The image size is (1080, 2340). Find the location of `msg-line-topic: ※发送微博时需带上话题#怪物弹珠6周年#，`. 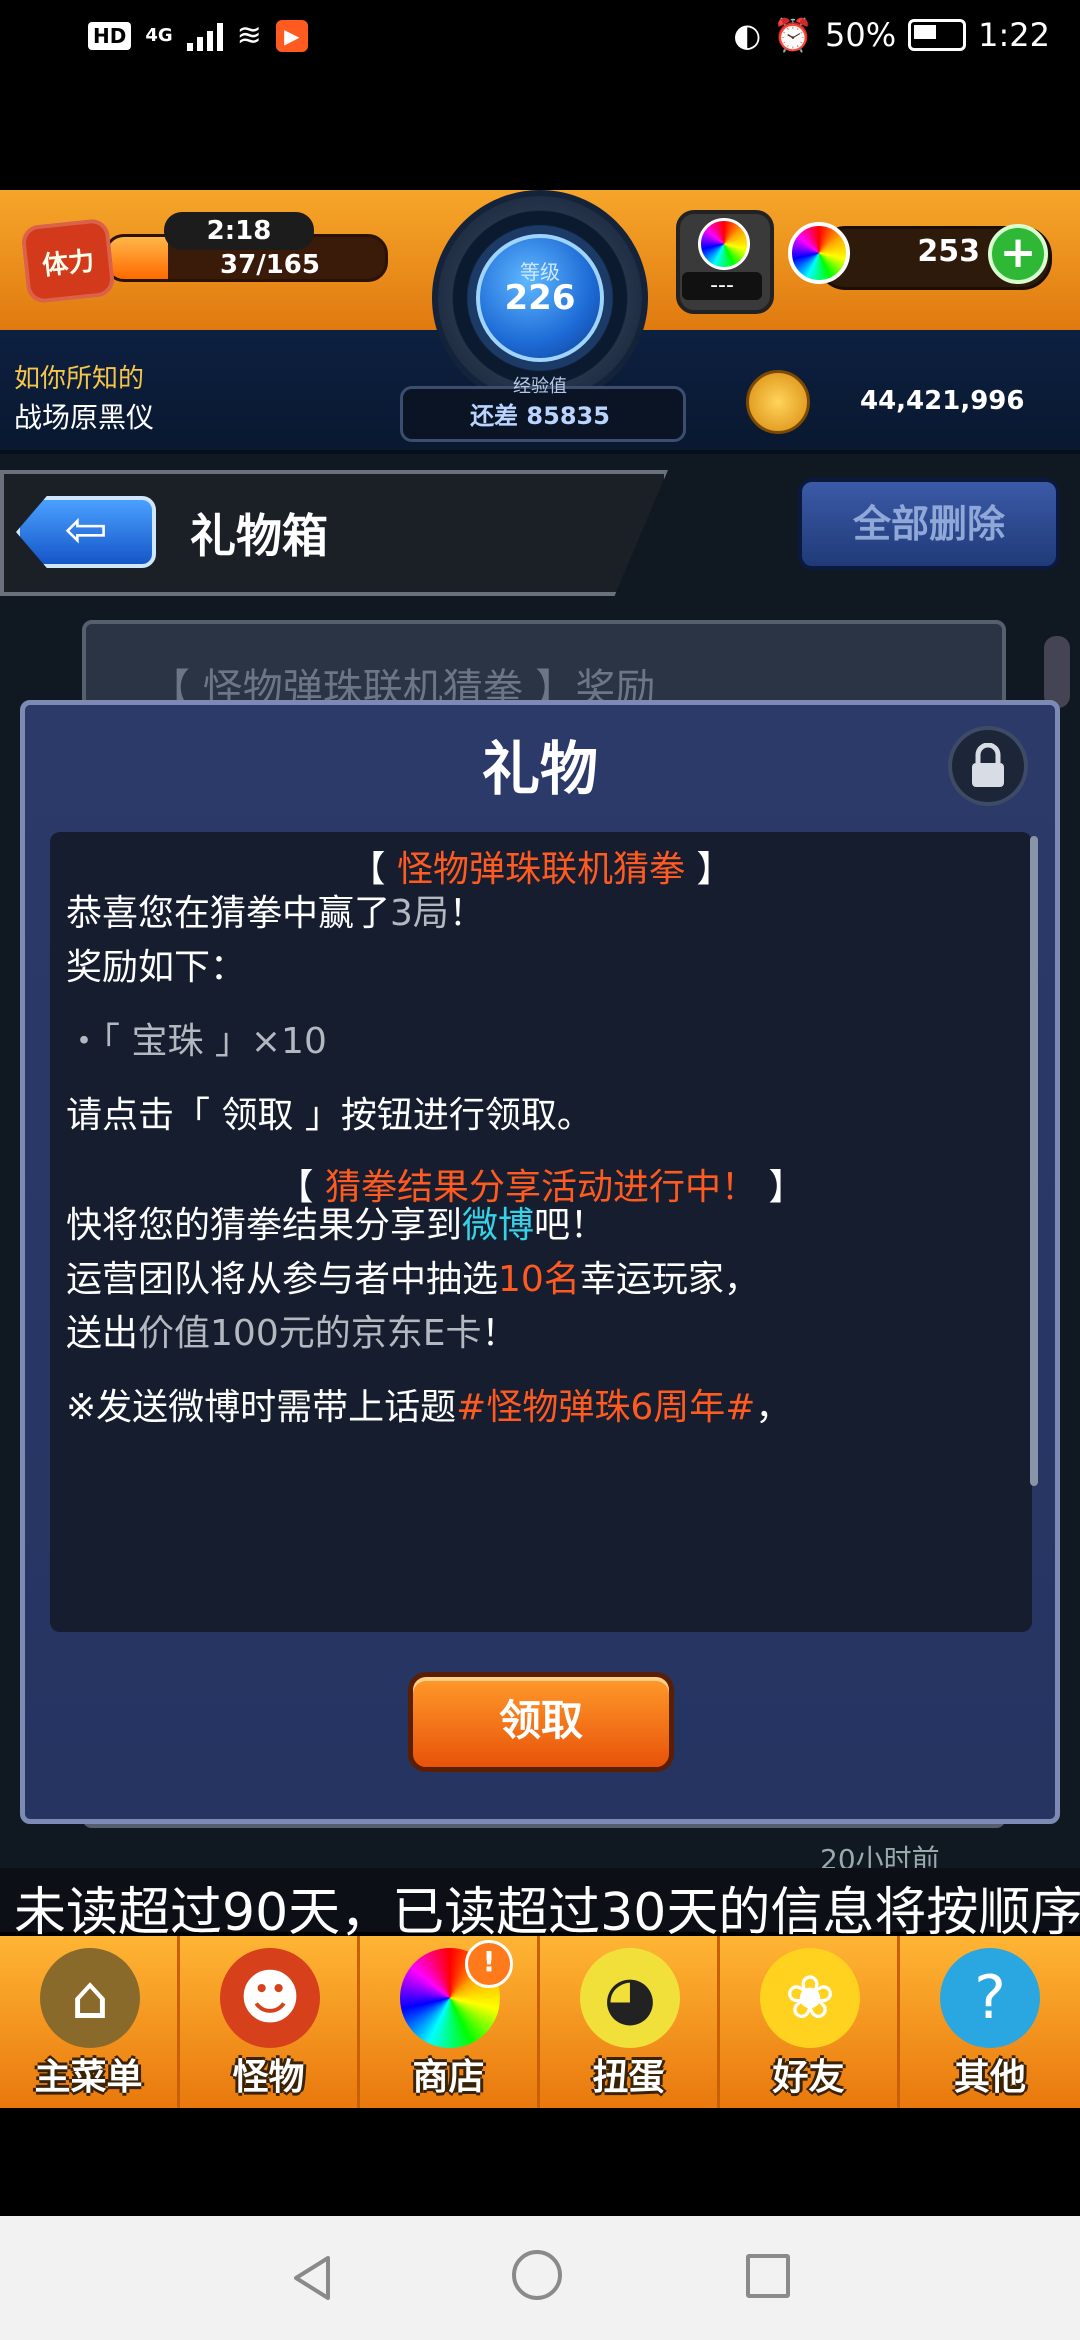

msg-line-topic: ※发送微博时需带上话题#怪物弹珠6周年#， is located at coordinates (428, 1404).